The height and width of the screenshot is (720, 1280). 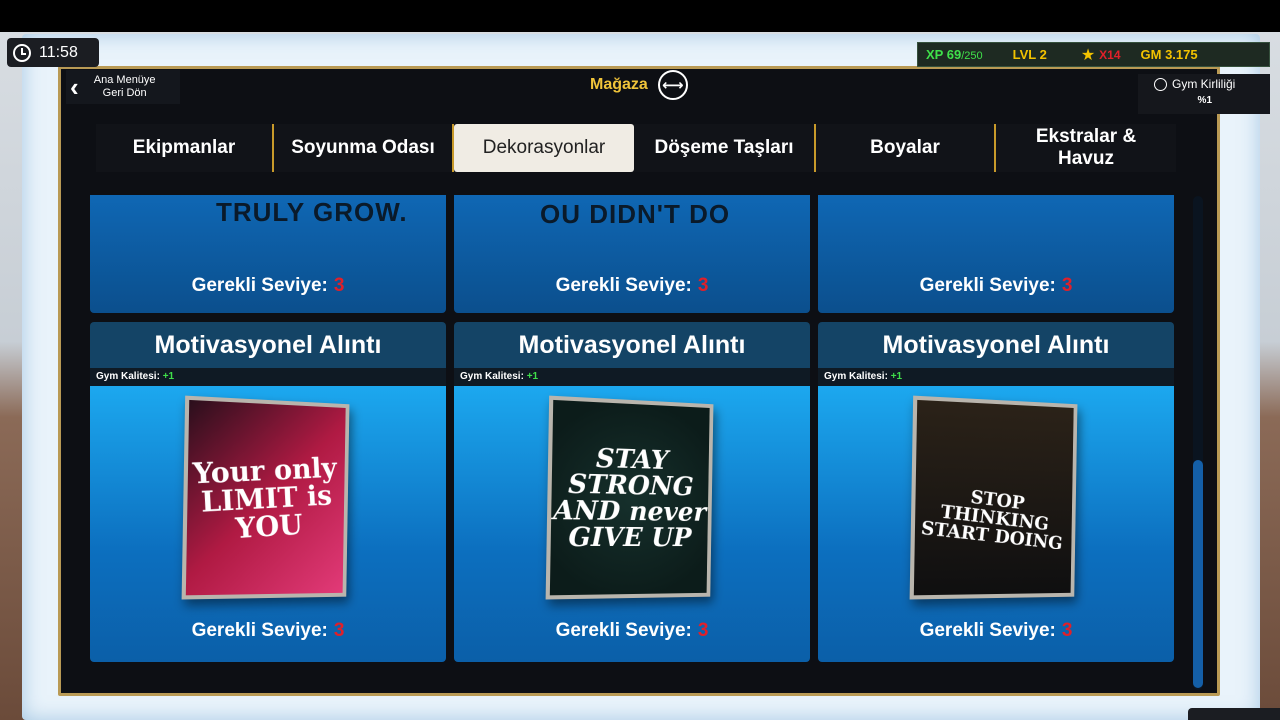 I want to click on poster-image: STAY STRONG AND never GIVE UP, so click(x=629, y=497).